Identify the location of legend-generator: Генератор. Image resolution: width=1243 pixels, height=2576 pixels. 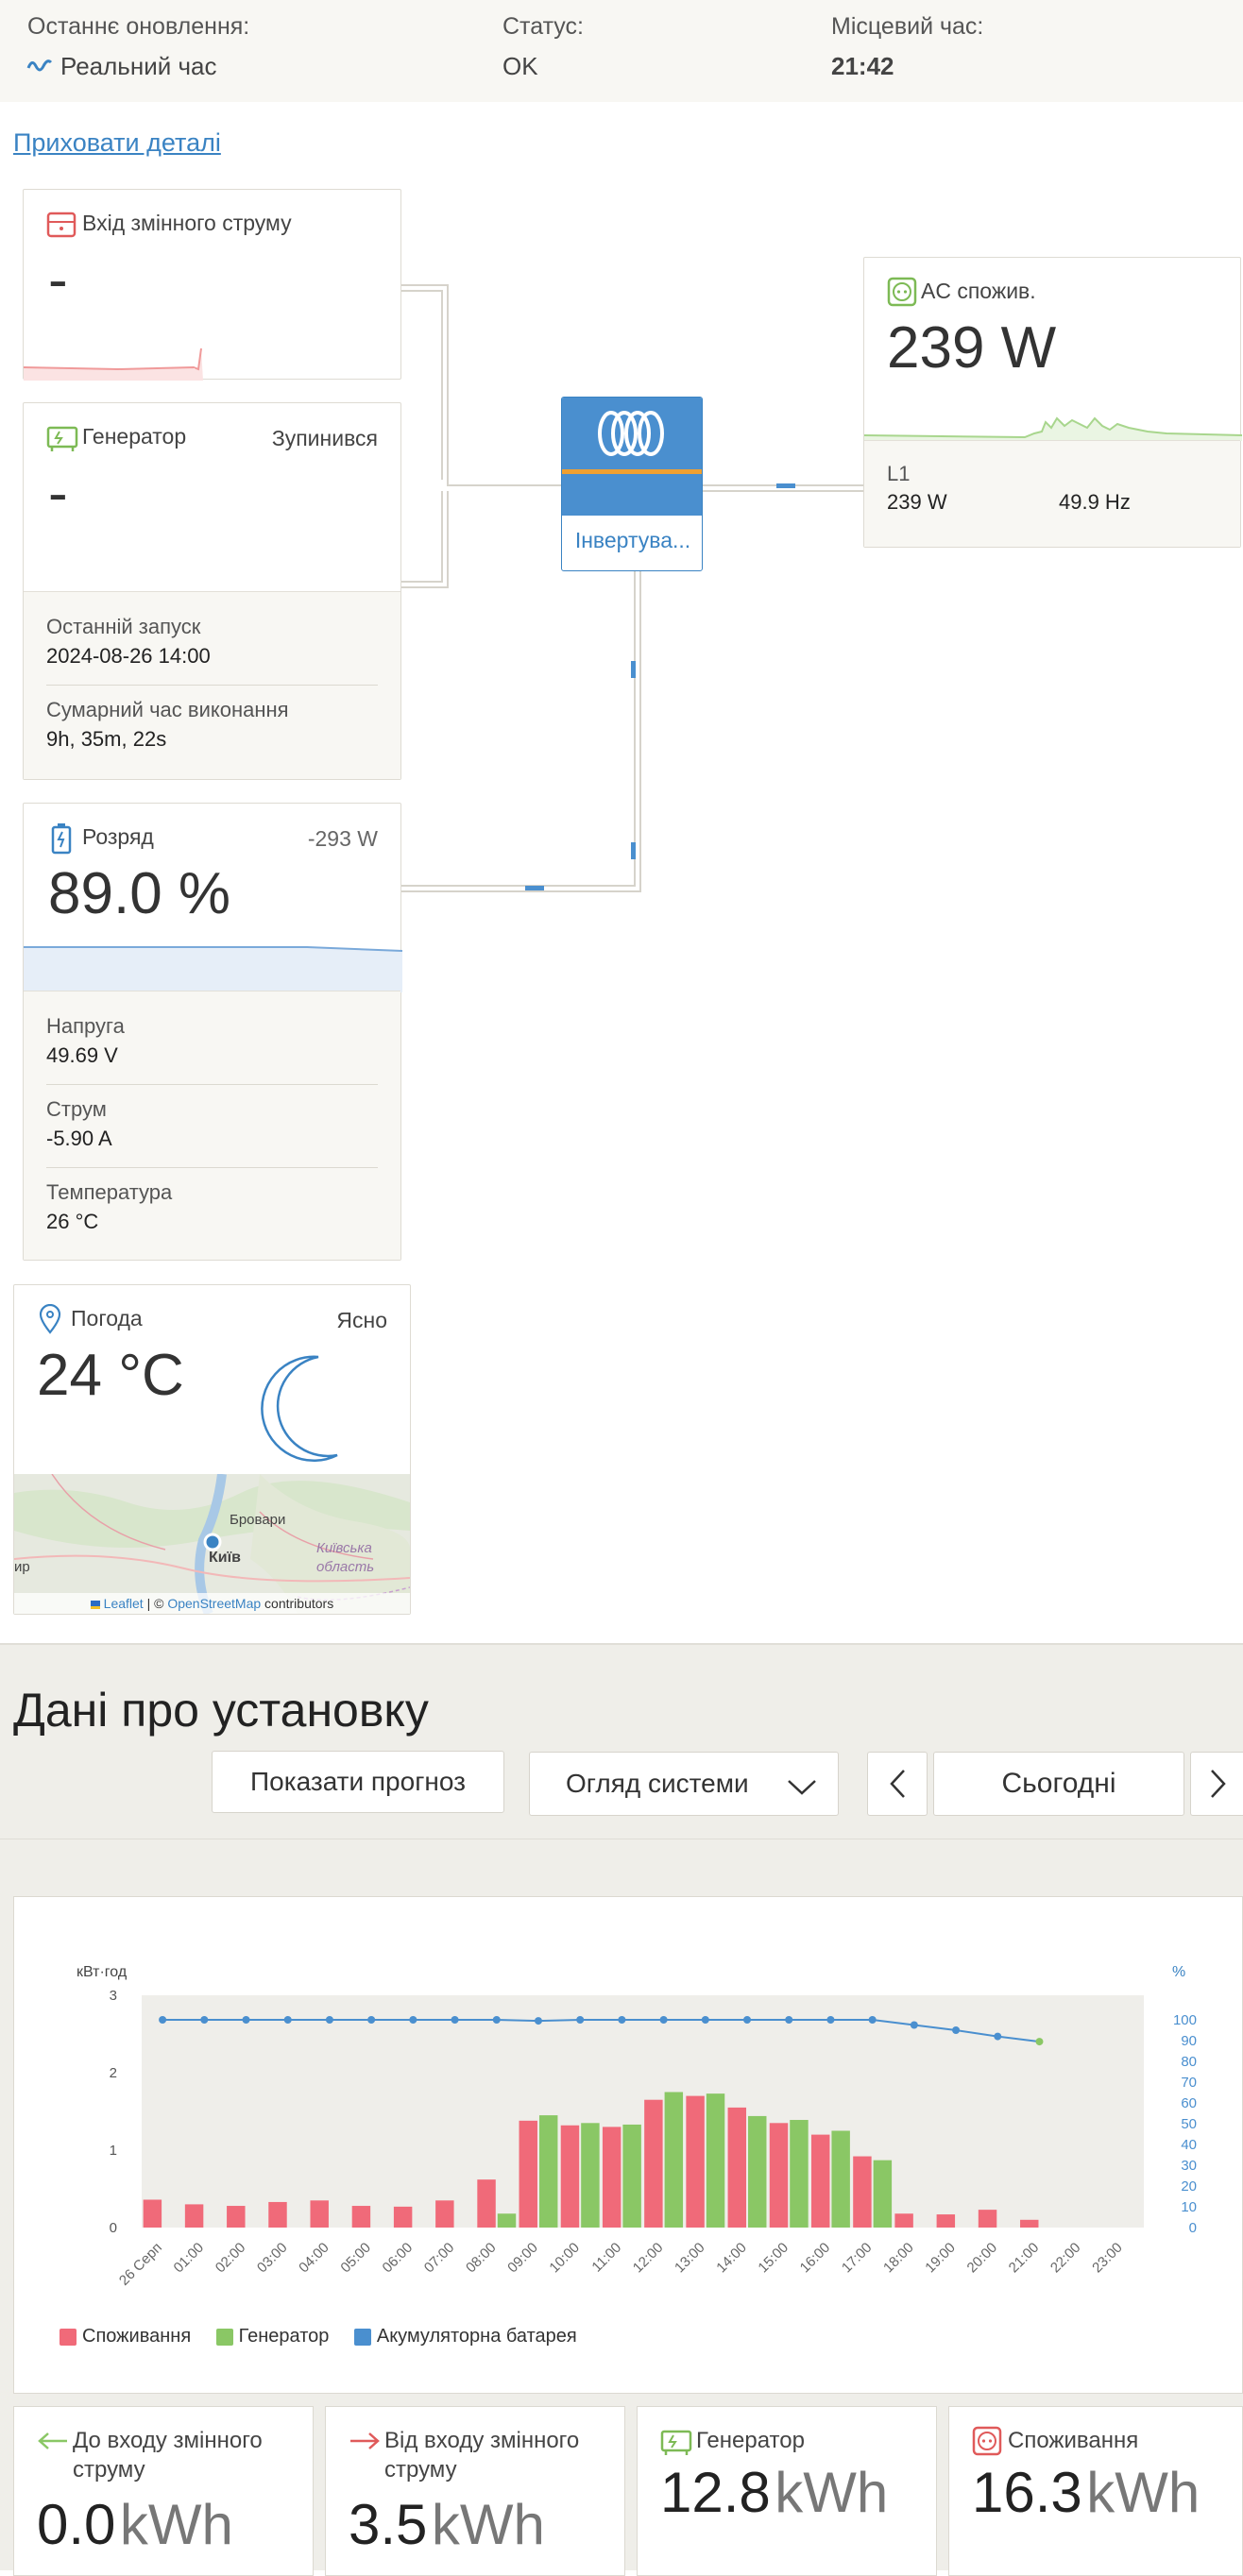
(284, 2336).